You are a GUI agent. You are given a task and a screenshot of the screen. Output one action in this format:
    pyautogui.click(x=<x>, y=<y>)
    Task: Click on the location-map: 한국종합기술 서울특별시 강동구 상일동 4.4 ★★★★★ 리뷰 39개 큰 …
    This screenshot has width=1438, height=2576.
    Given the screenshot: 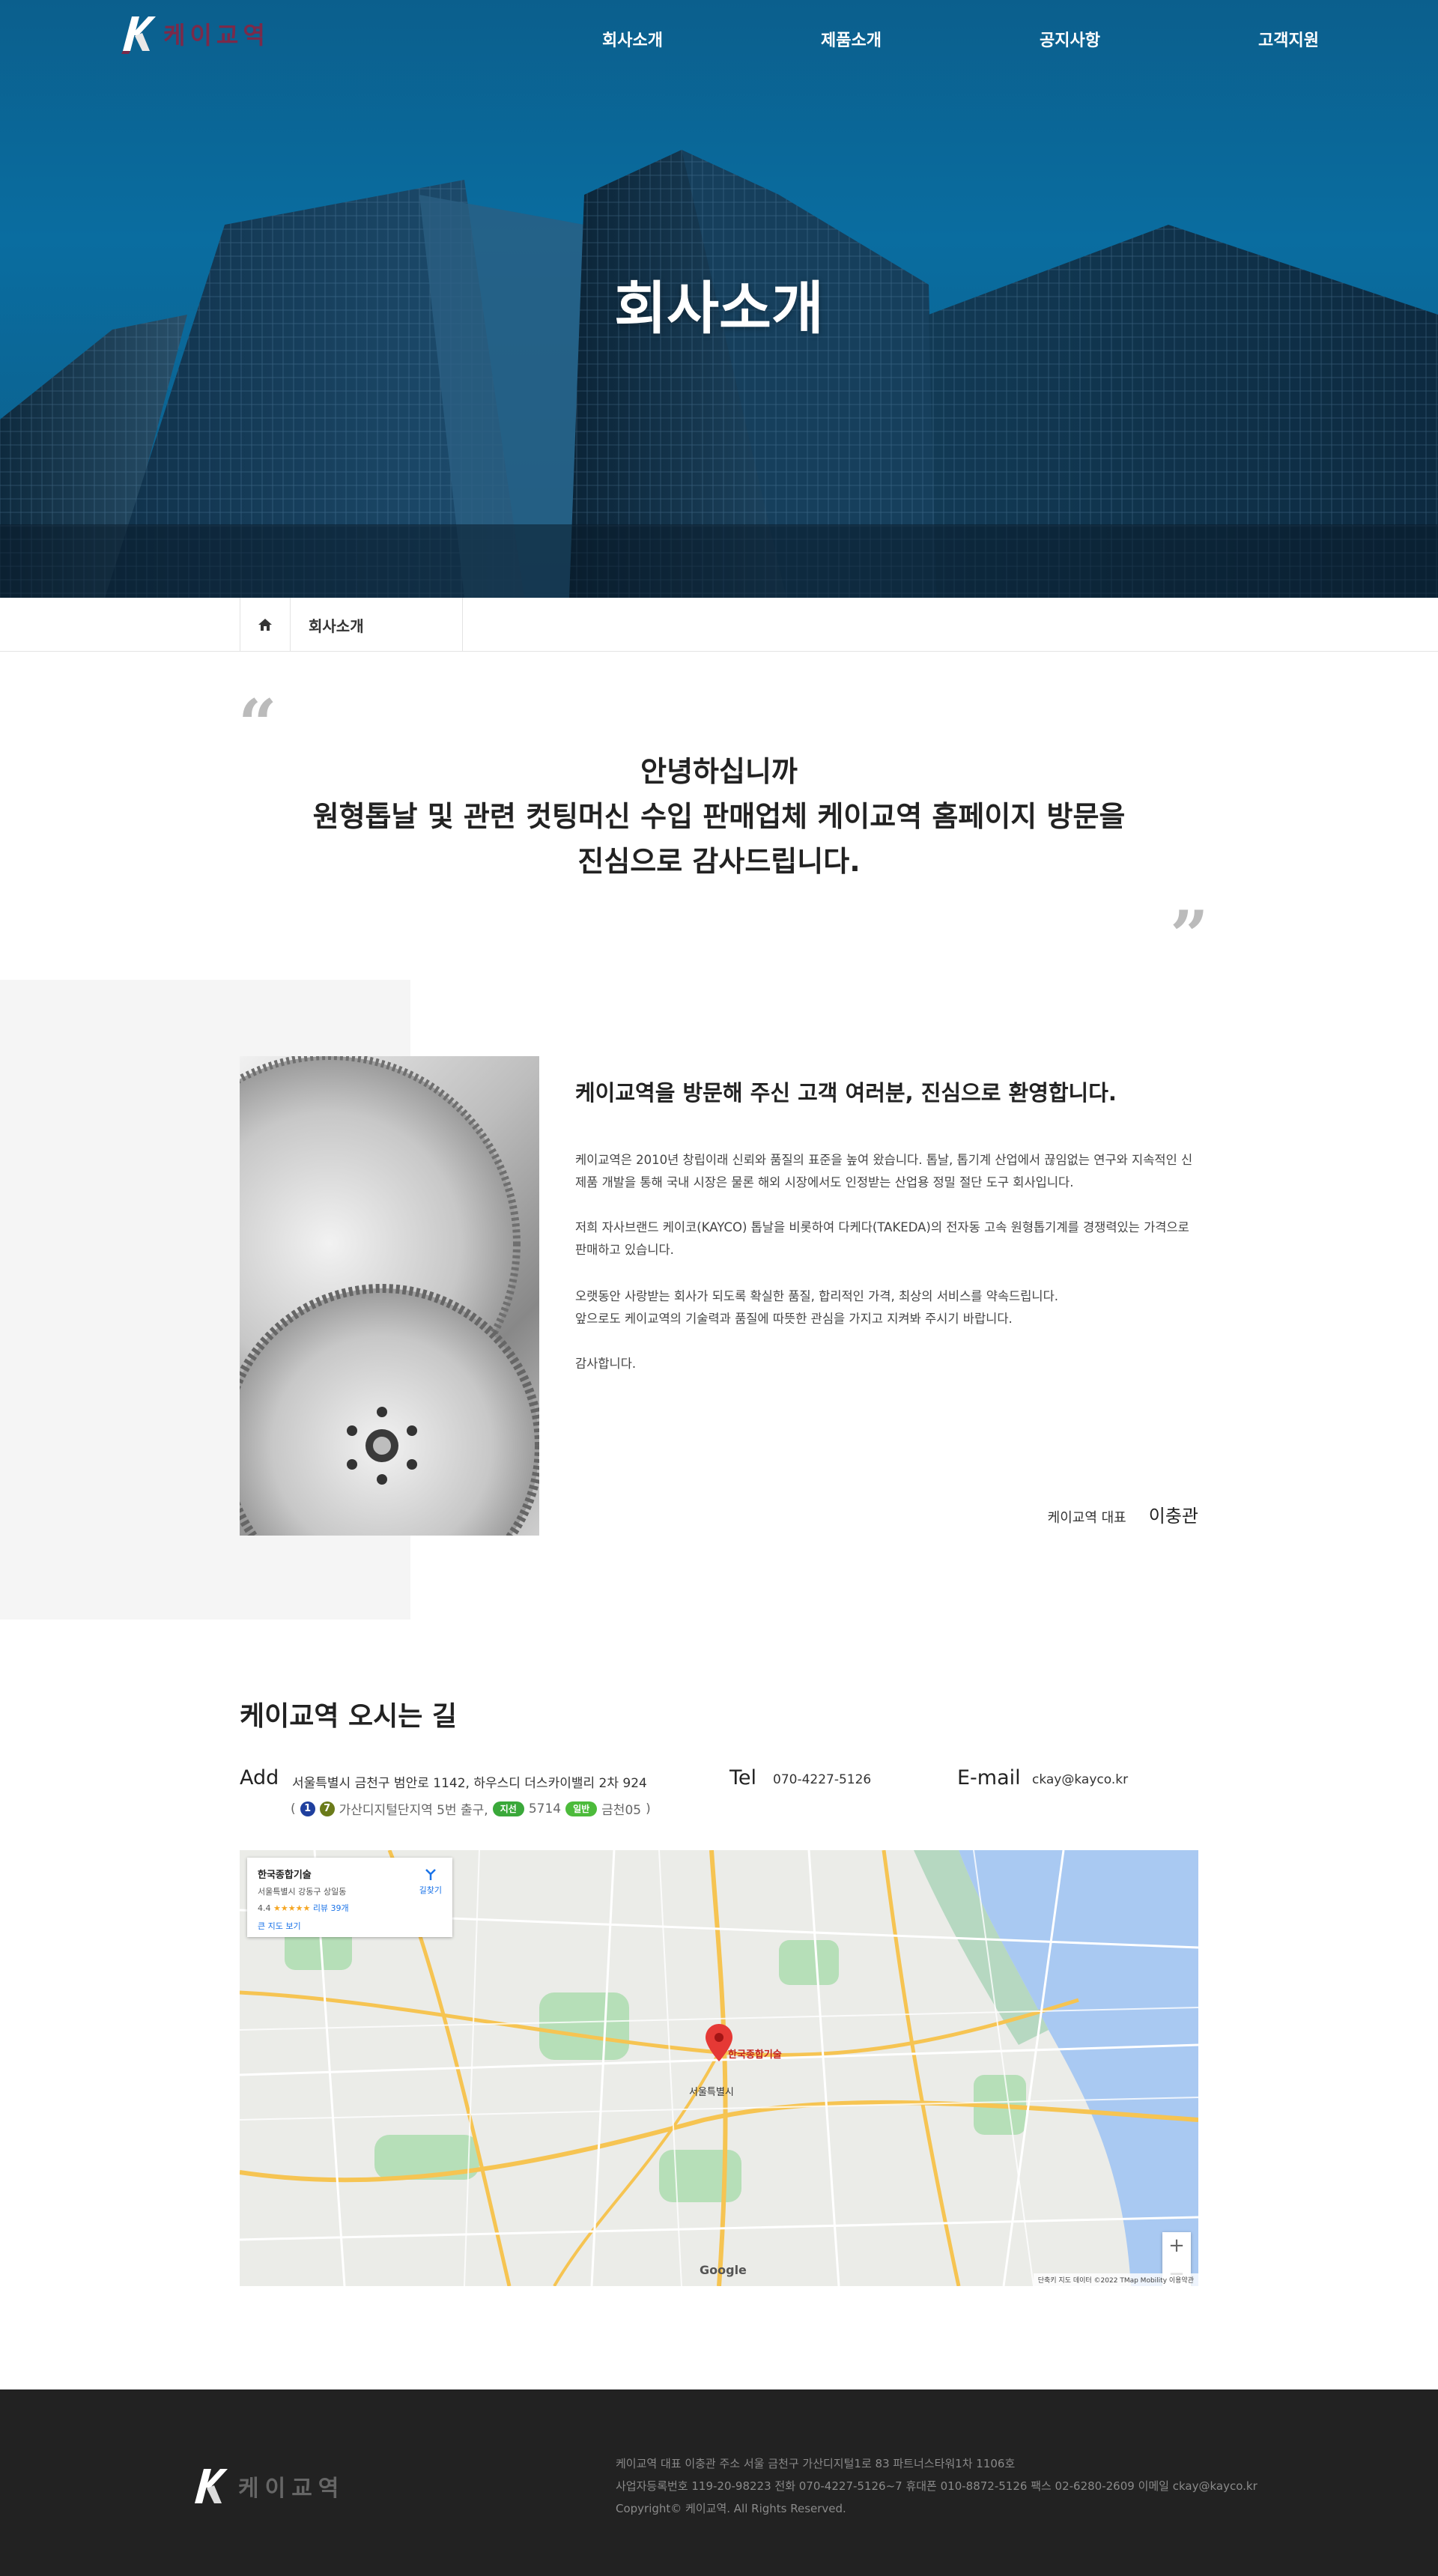 What is the action you would take?
    pyautogui.click(x=719, y=2068)
    